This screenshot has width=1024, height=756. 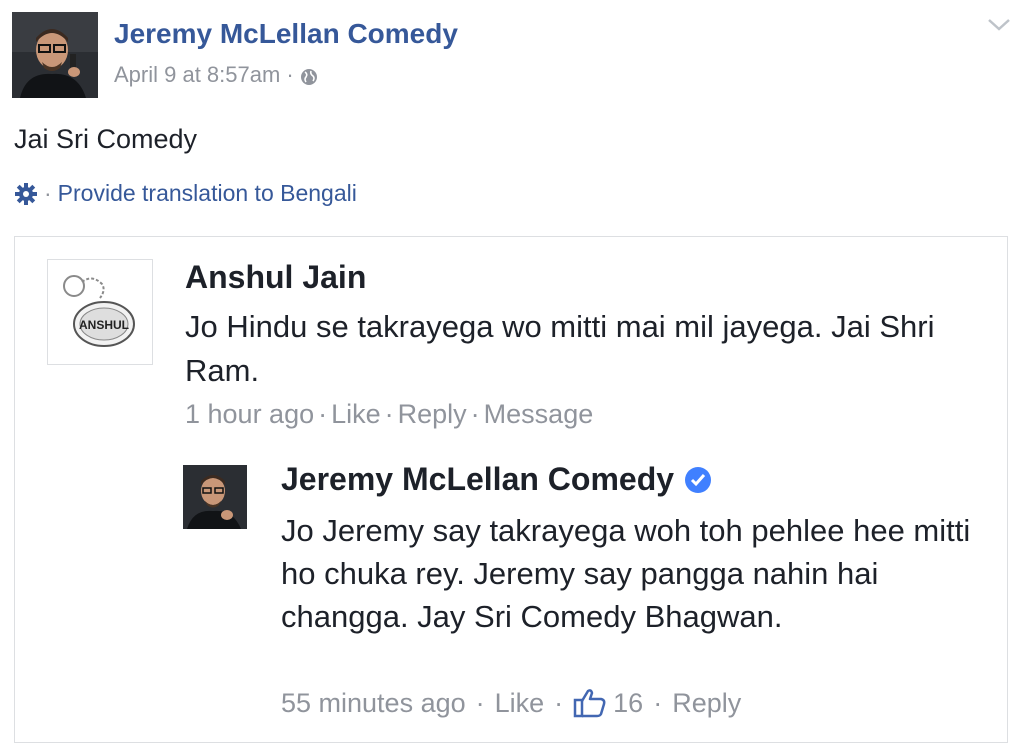 What do you see at coordinates (207, 193) in the screenshot?
I see `translate-link: Provide translation to Bengali` at bounding box center [207, 193].